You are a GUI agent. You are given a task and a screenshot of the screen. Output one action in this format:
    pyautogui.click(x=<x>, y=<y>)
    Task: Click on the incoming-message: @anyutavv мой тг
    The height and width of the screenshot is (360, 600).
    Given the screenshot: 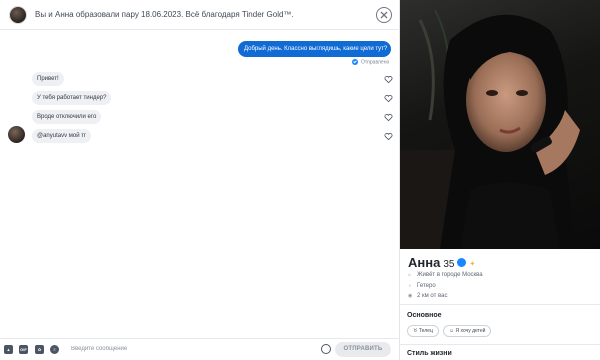 What is the action you would take?
    pyautogui.click(x=62, y=136)
    